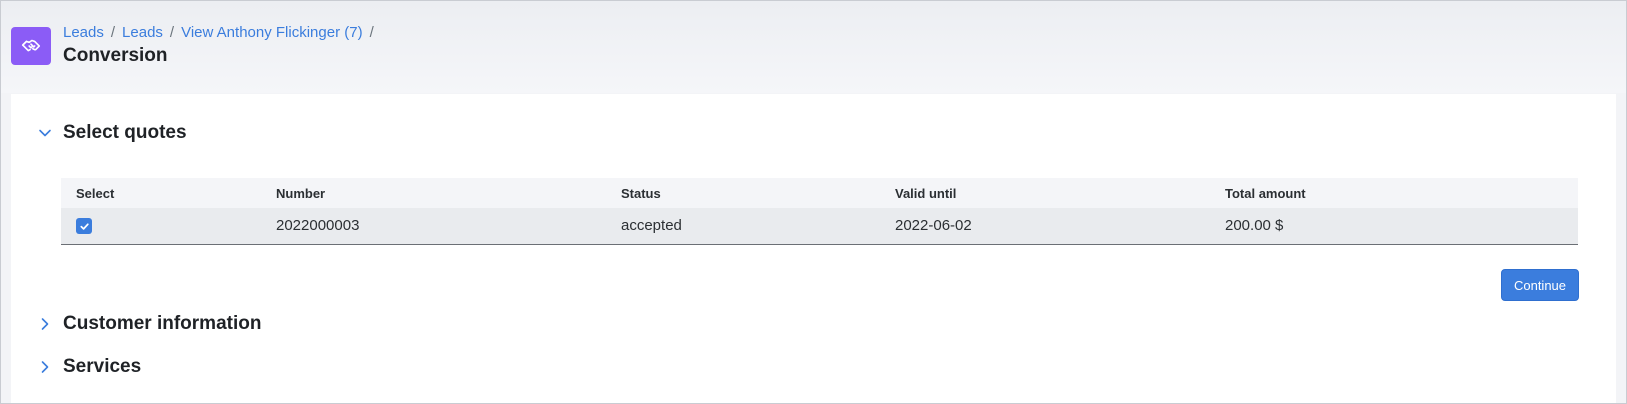  What do you see at coordinates (161, 193) in the screenshot?
I see `column-header-select: Select` at bounding box center [161, 193].